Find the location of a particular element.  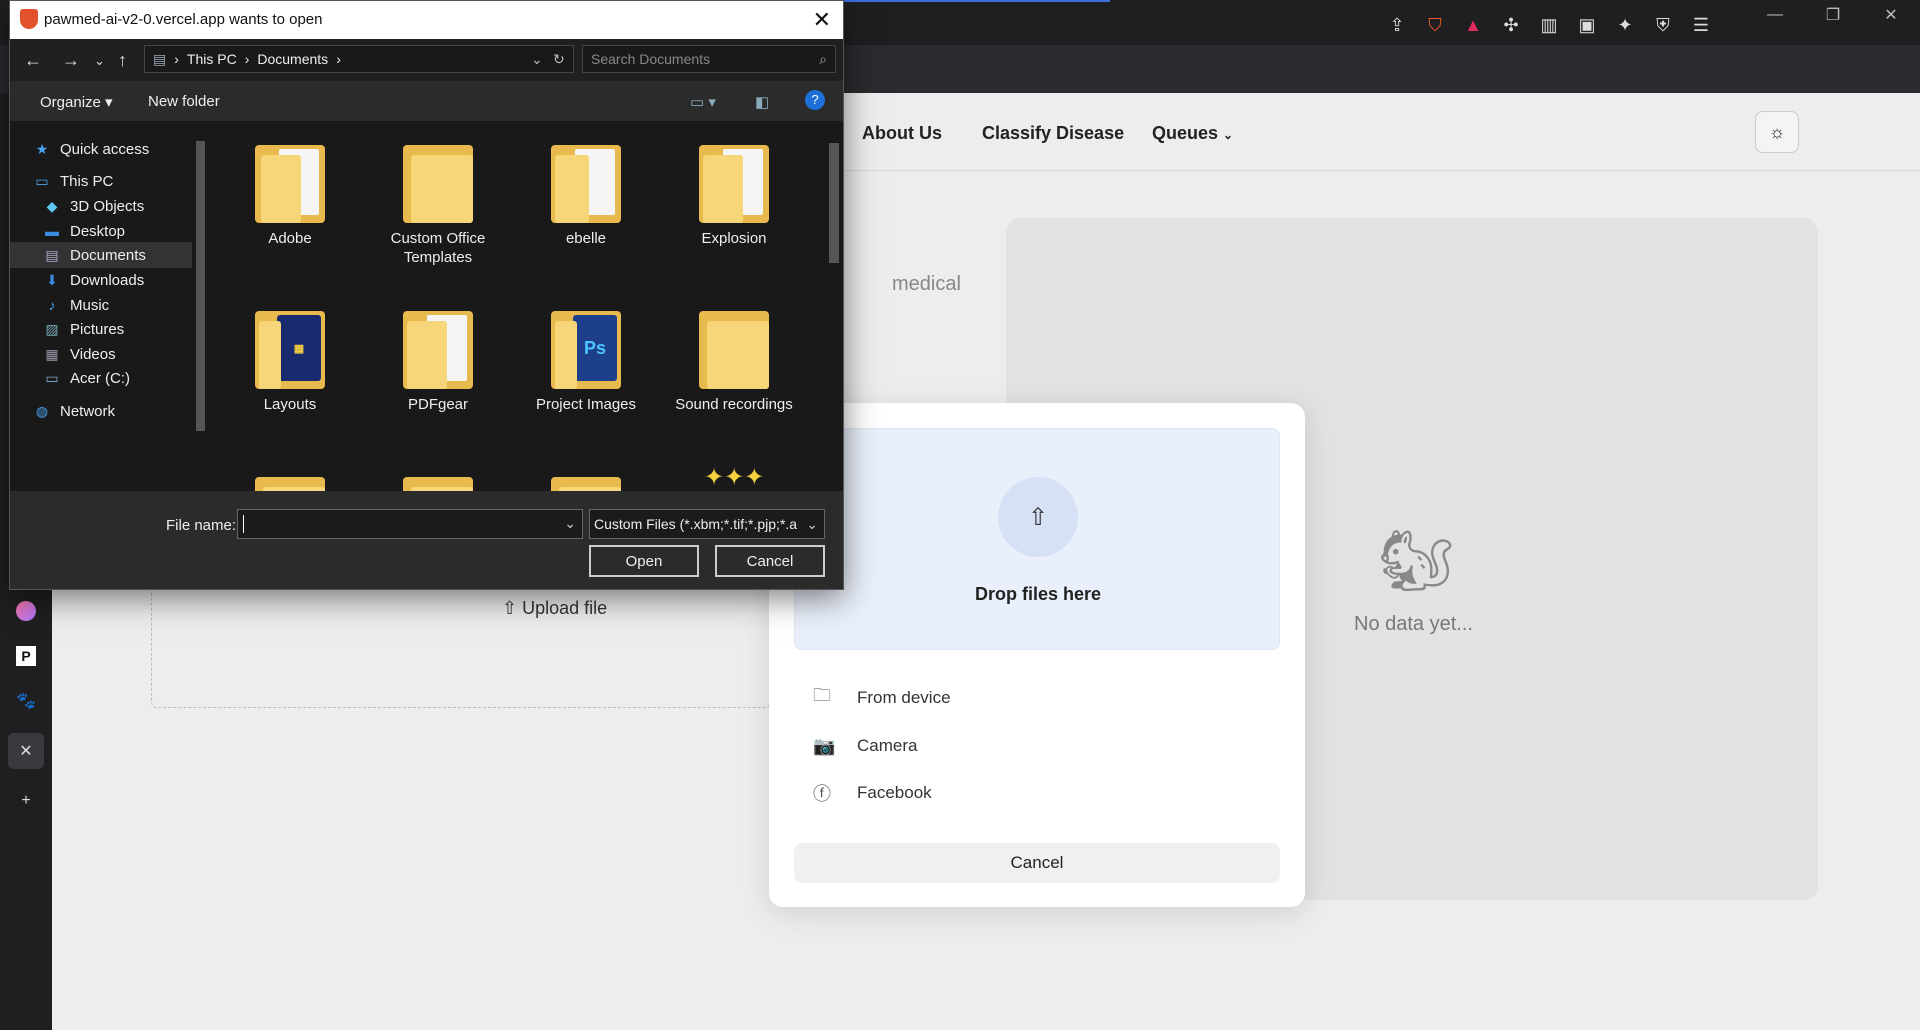

source-facebook: ⓕ Facebook is located at coordinates (1023, 793).